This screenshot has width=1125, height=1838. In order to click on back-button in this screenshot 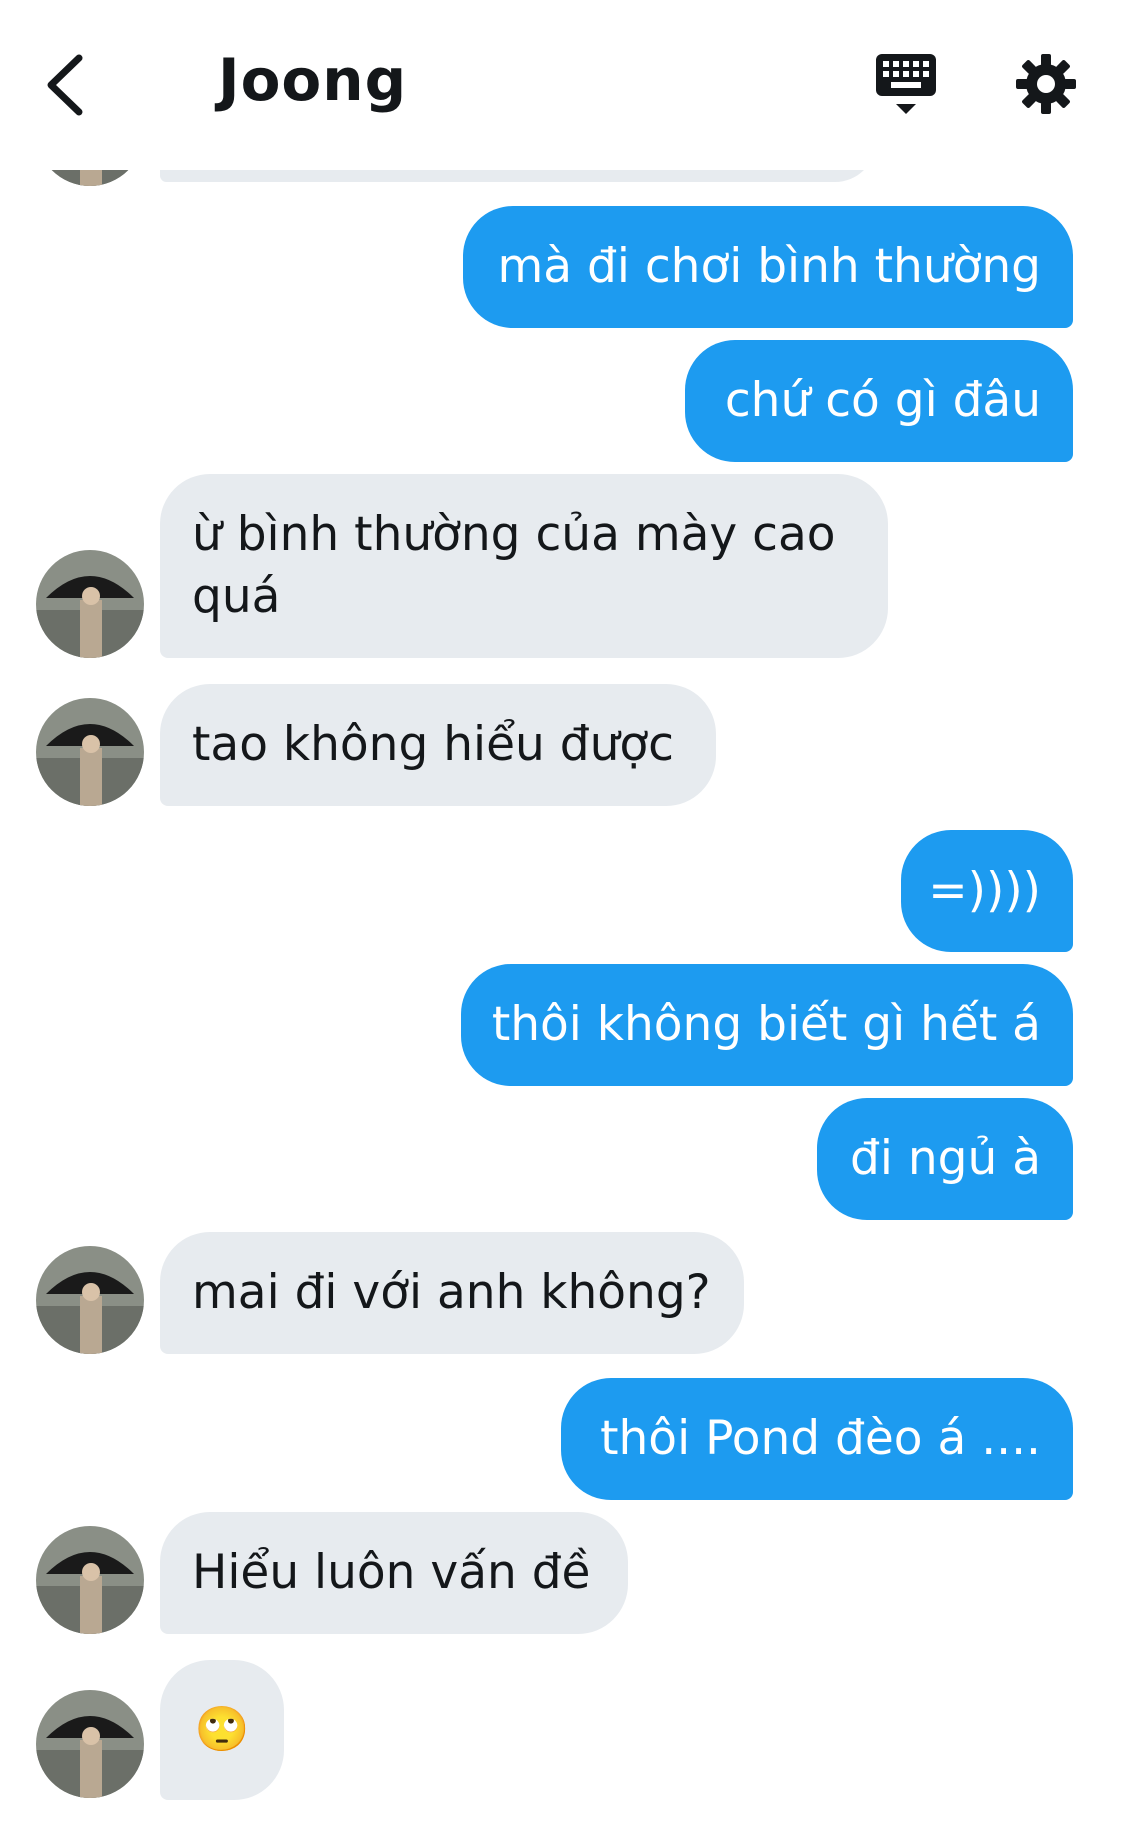, I will do `click(65, 85)`.